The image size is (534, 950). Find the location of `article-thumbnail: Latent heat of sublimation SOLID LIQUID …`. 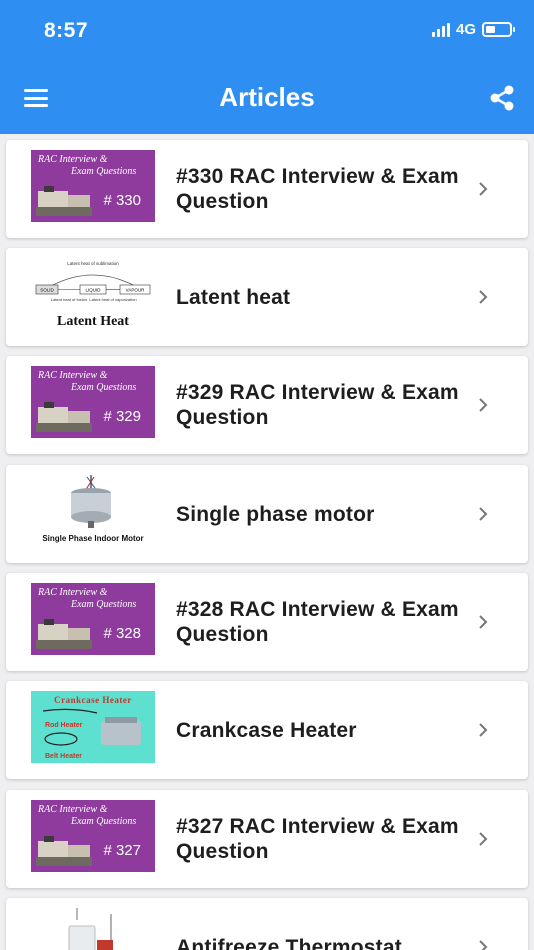

article-thumbnail: Latent heat of sublimation SOLID LIQUID … is located at coordinates (93, 294).